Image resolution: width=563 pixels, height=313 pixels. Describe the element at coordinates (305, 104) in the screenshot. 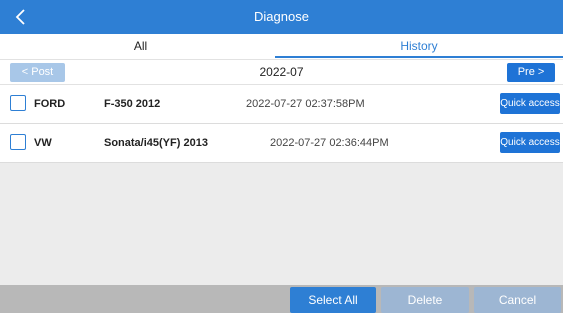

I see `diagnose-timestamp: 2022-07-27 02:37:58PM` at that location.